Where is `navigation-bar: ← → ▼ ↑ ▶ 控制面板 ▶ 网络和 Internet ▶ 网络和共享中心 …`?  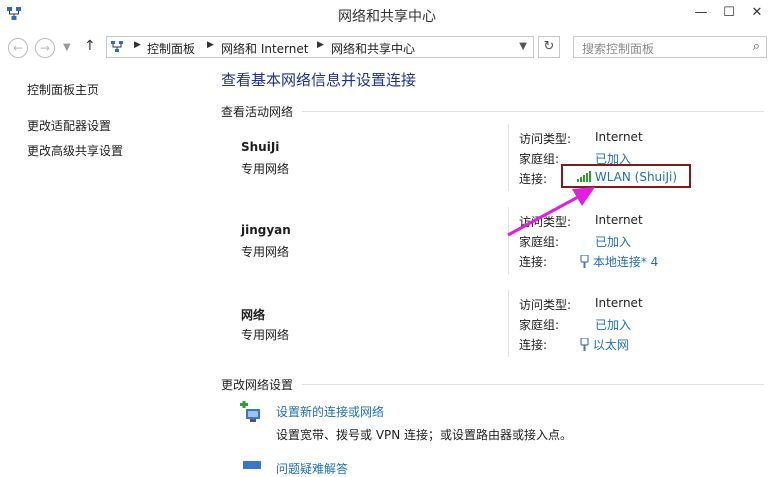 navigation-bar: ← → ▼ ↑ ▶ 控制面板 ▶ 网络和 Internet ▶ 网络和共享中心 … is located at coordinates (387, 46).